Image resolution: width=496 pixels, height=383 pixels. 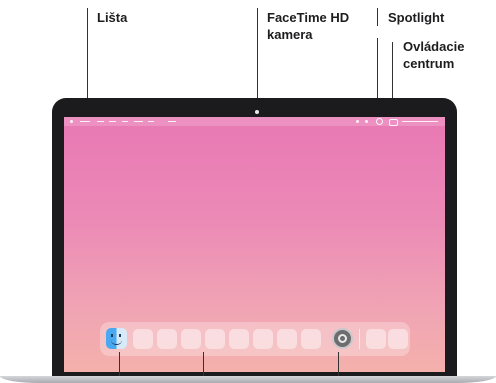 What do you see at coordinates (420, 121) in the screenshot?
I see `clock` at bounding box center [420, 121].